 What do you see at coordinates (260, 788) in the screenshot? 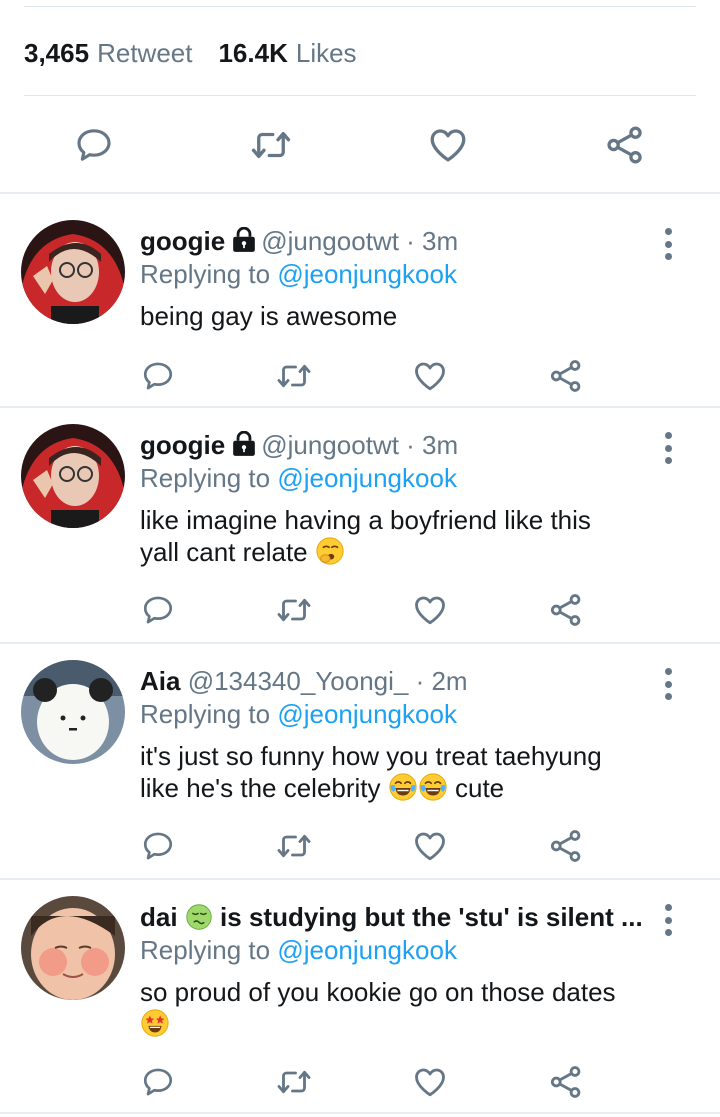
I see `reply-text-line: like he's the celebrity` at bounding box center [260, 788].